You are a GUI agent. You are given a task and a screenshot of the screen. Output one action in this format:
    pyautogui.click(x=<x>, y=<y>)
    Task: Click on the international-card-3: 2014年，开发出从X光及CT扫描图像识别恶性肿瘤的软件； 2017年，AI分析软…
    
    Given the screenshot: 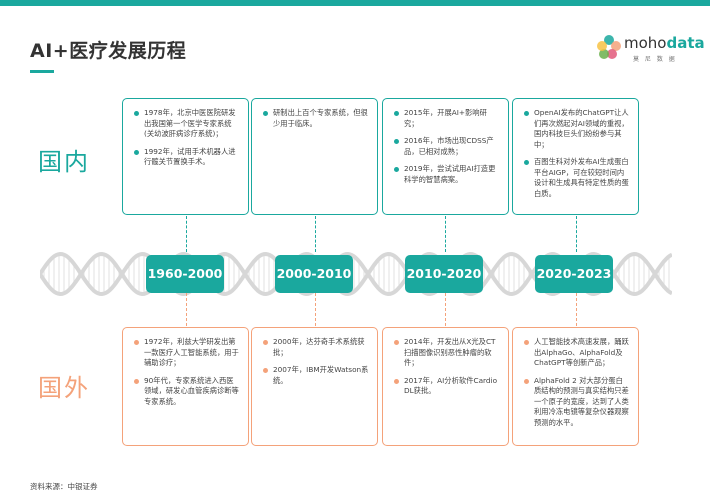 What is the action you would take?
    pyautogui.click(x=445, y=386)
    